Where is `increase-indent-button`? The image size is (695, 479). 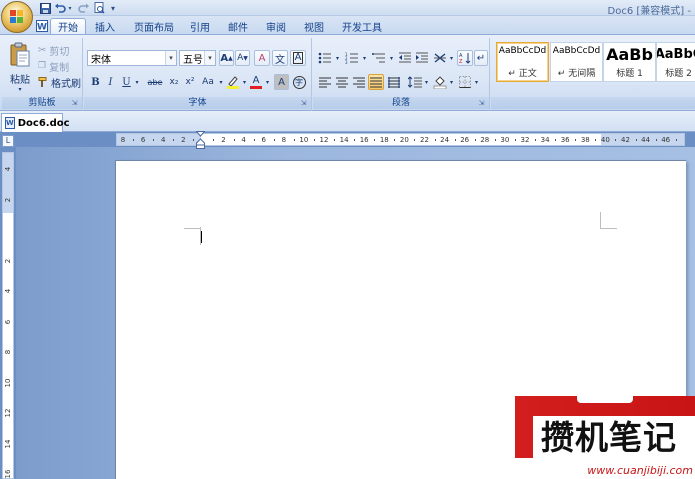
increase-indent-button is located at coordinates (422, 58).